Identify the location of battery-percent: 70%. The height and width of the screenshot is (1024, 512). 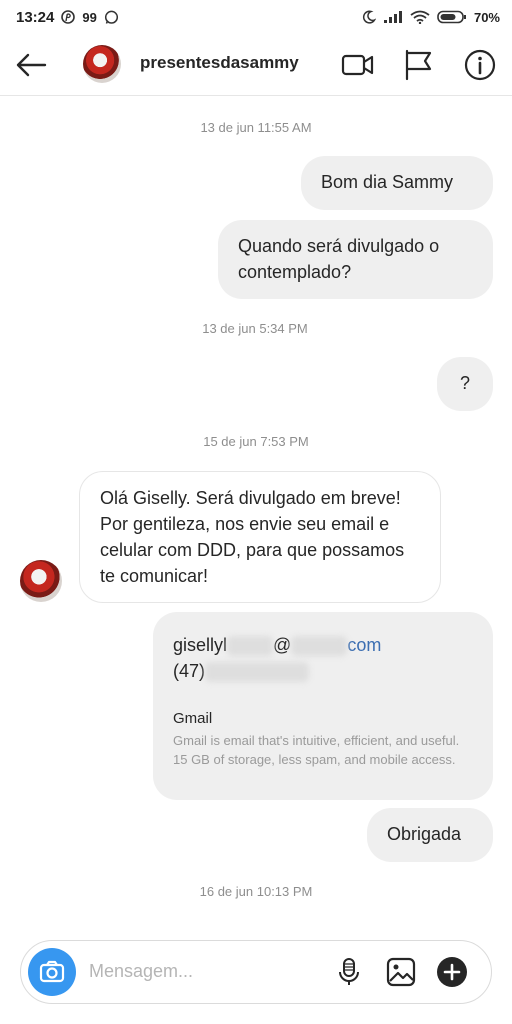
(486, 17).